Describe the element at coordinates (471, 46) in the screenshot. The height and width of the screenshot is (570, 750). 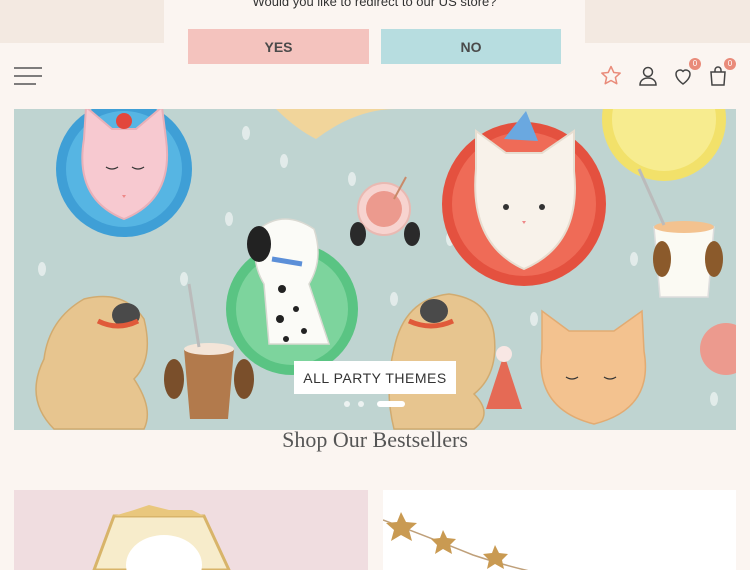
I see `redirect-no-button: NO` at that location.